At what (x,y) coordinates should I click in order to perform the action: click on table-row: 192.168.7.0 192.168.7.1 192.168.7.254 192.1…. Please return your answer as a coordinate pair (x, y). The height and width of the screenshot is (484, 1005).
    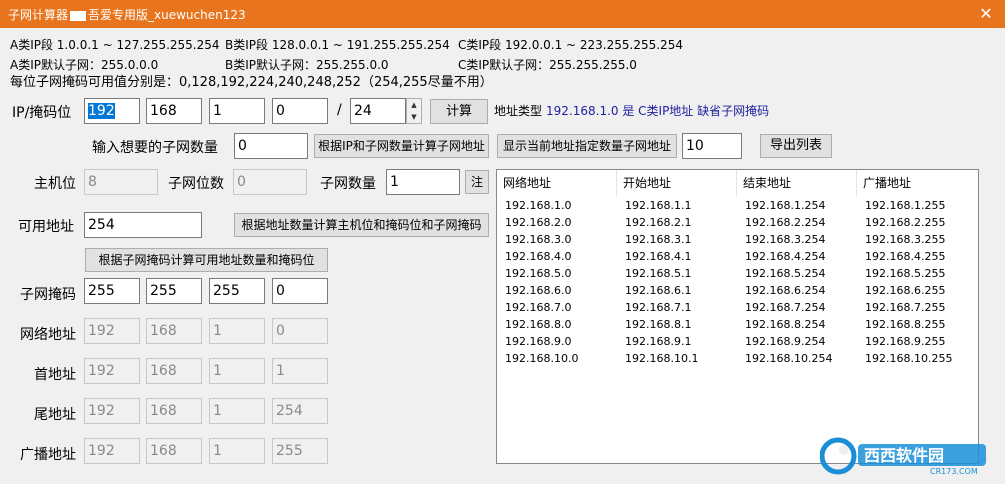
    Looking at the image, I should click on (737, 307).